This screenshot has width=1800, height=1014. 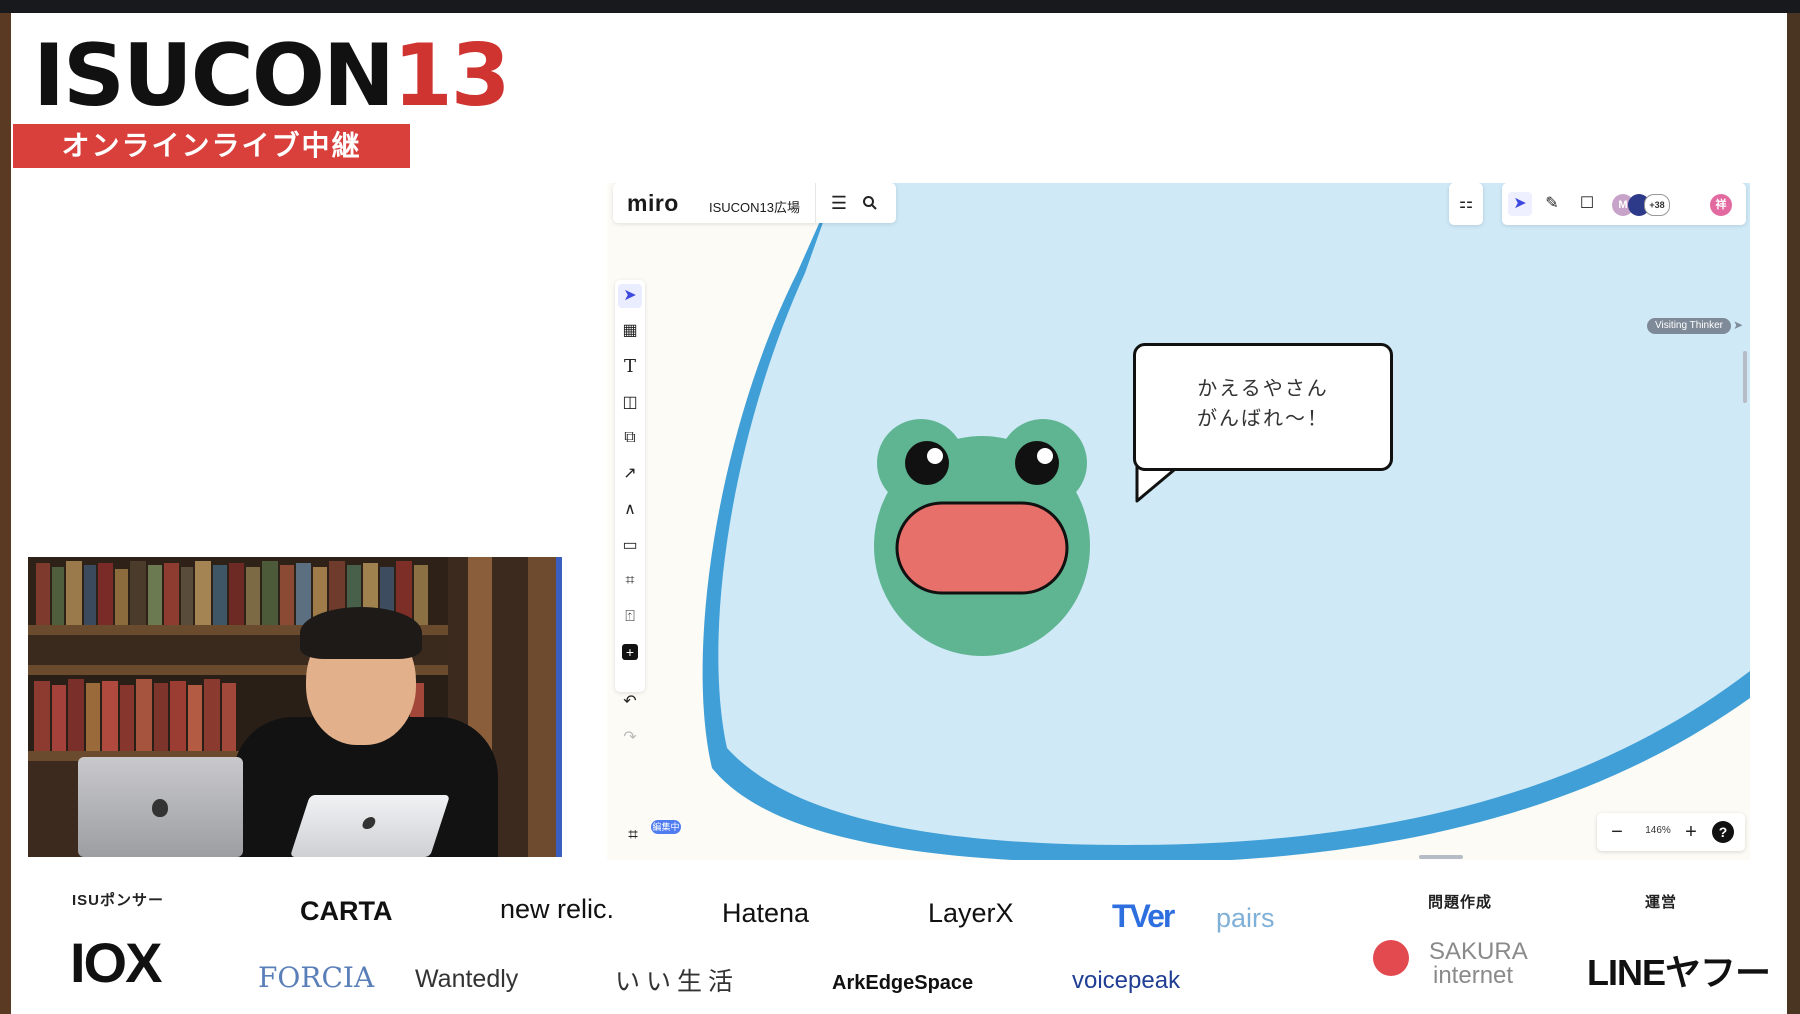 I want to click on zoom-in-button: +, so click(x=1691, y=832).